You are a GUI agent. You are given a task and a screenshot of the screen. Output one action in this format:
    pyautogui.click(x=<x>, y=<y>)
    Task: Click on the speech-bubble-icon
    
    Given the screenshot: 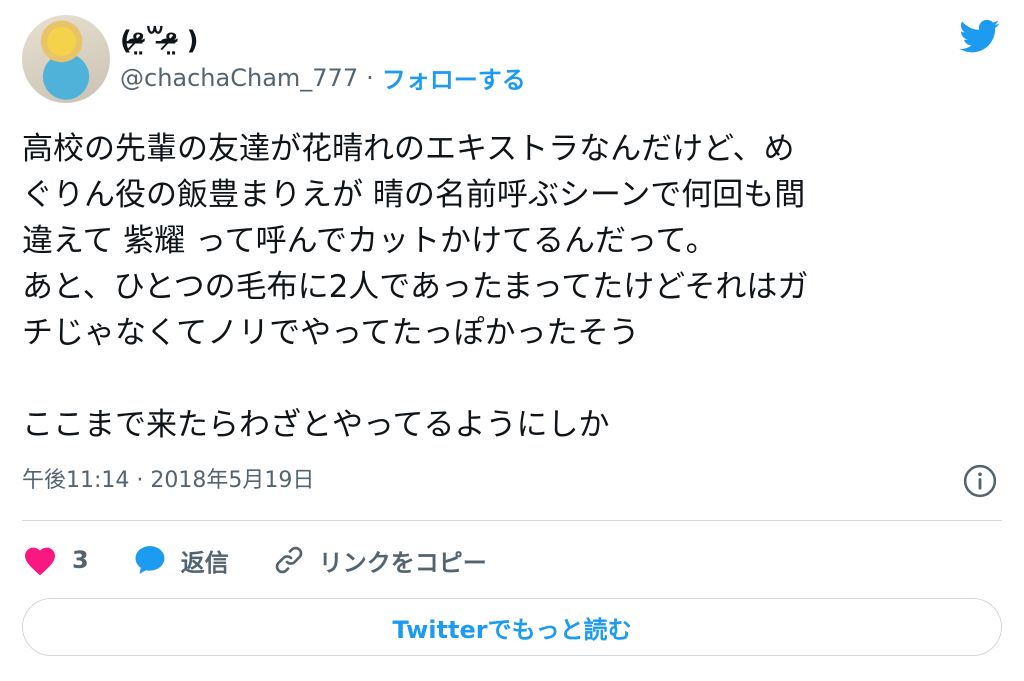 What is the action you would take?
    pyautogui.click(x=150, y=560)
    